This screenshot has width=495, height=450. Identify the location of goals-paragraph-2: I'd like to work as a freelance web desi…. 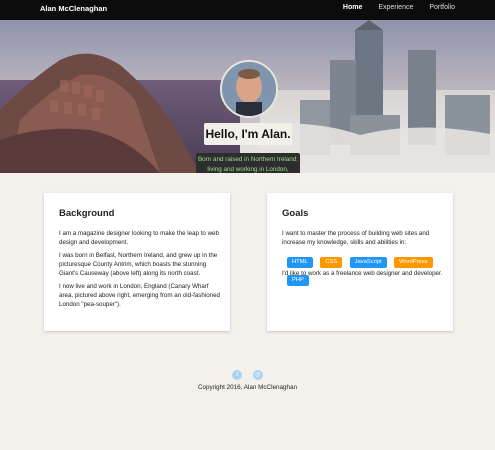
(362, 273).